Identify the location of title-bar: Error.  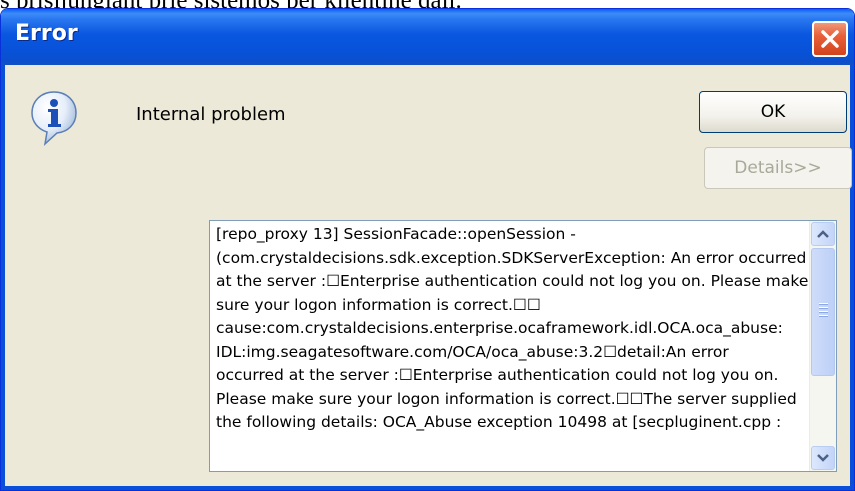
(427, 37).